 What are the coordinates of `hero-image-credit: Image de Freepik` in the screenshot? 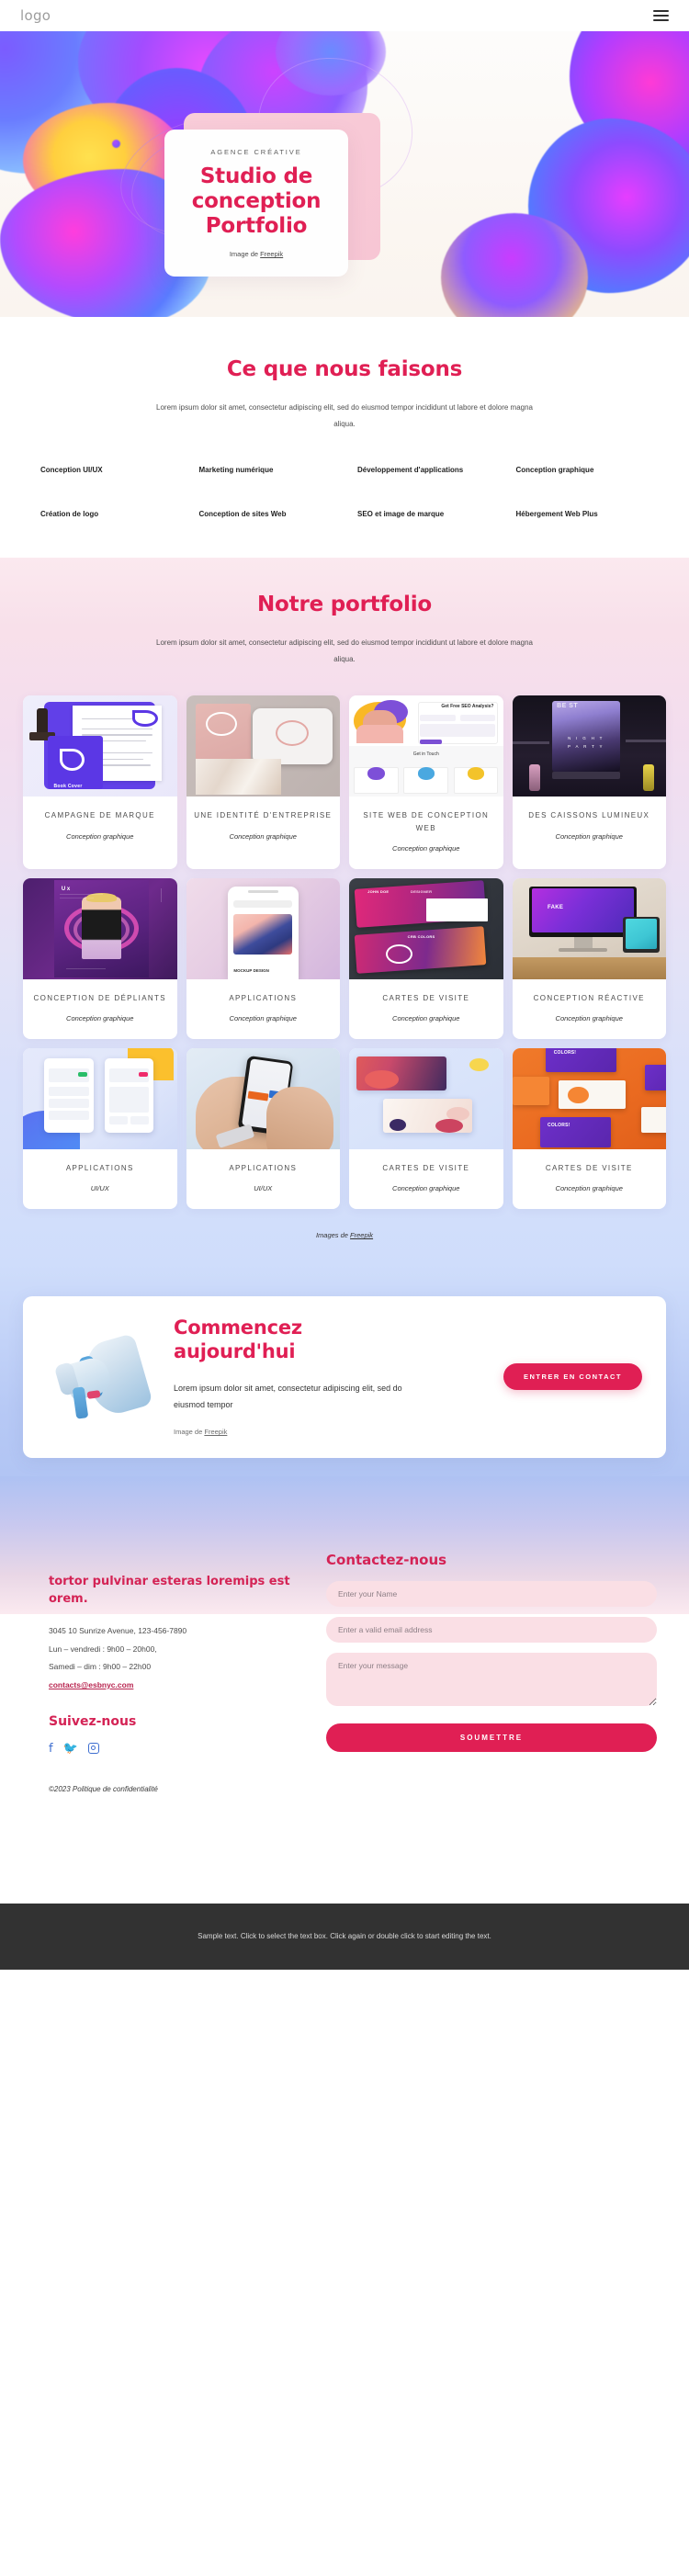 It's located at (256, 254).